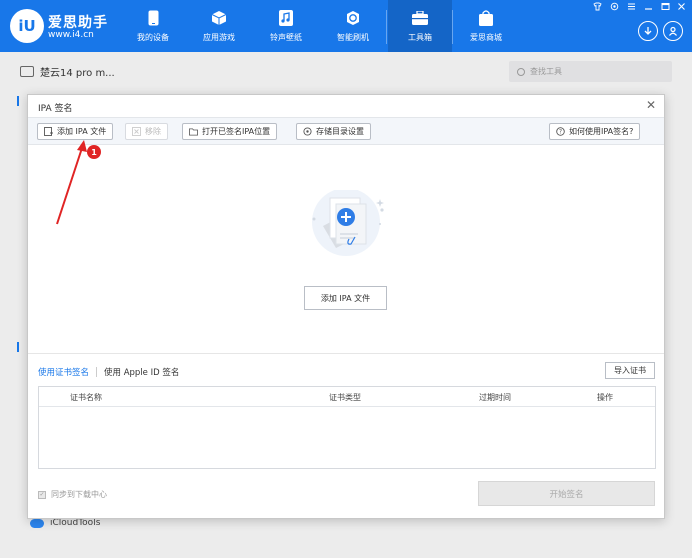 The image size is (692, 558). I want to click on menu-icon, so click(631, 8).